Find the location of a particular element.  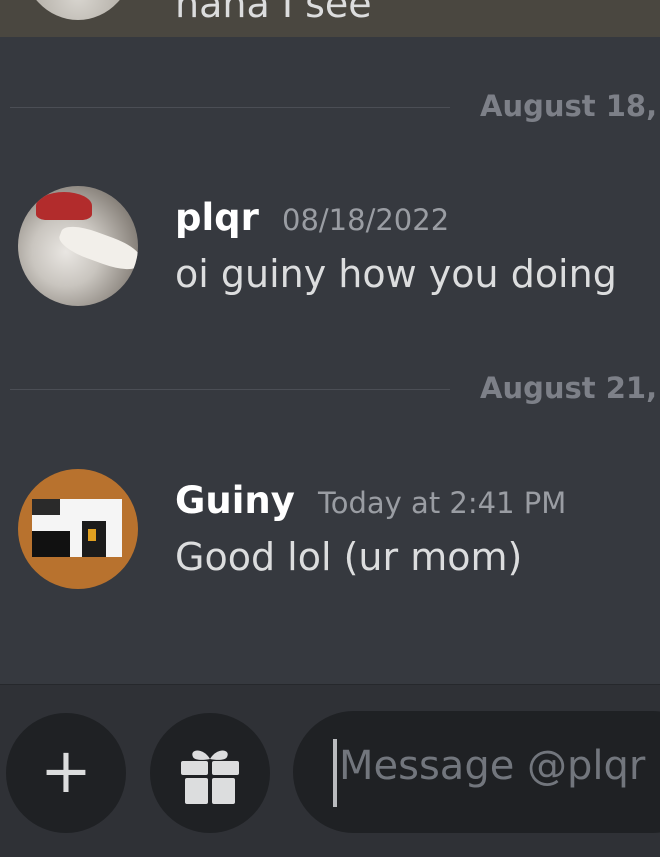

message-input-placeholder: Message @plqr is located at coordinates (492, 766).